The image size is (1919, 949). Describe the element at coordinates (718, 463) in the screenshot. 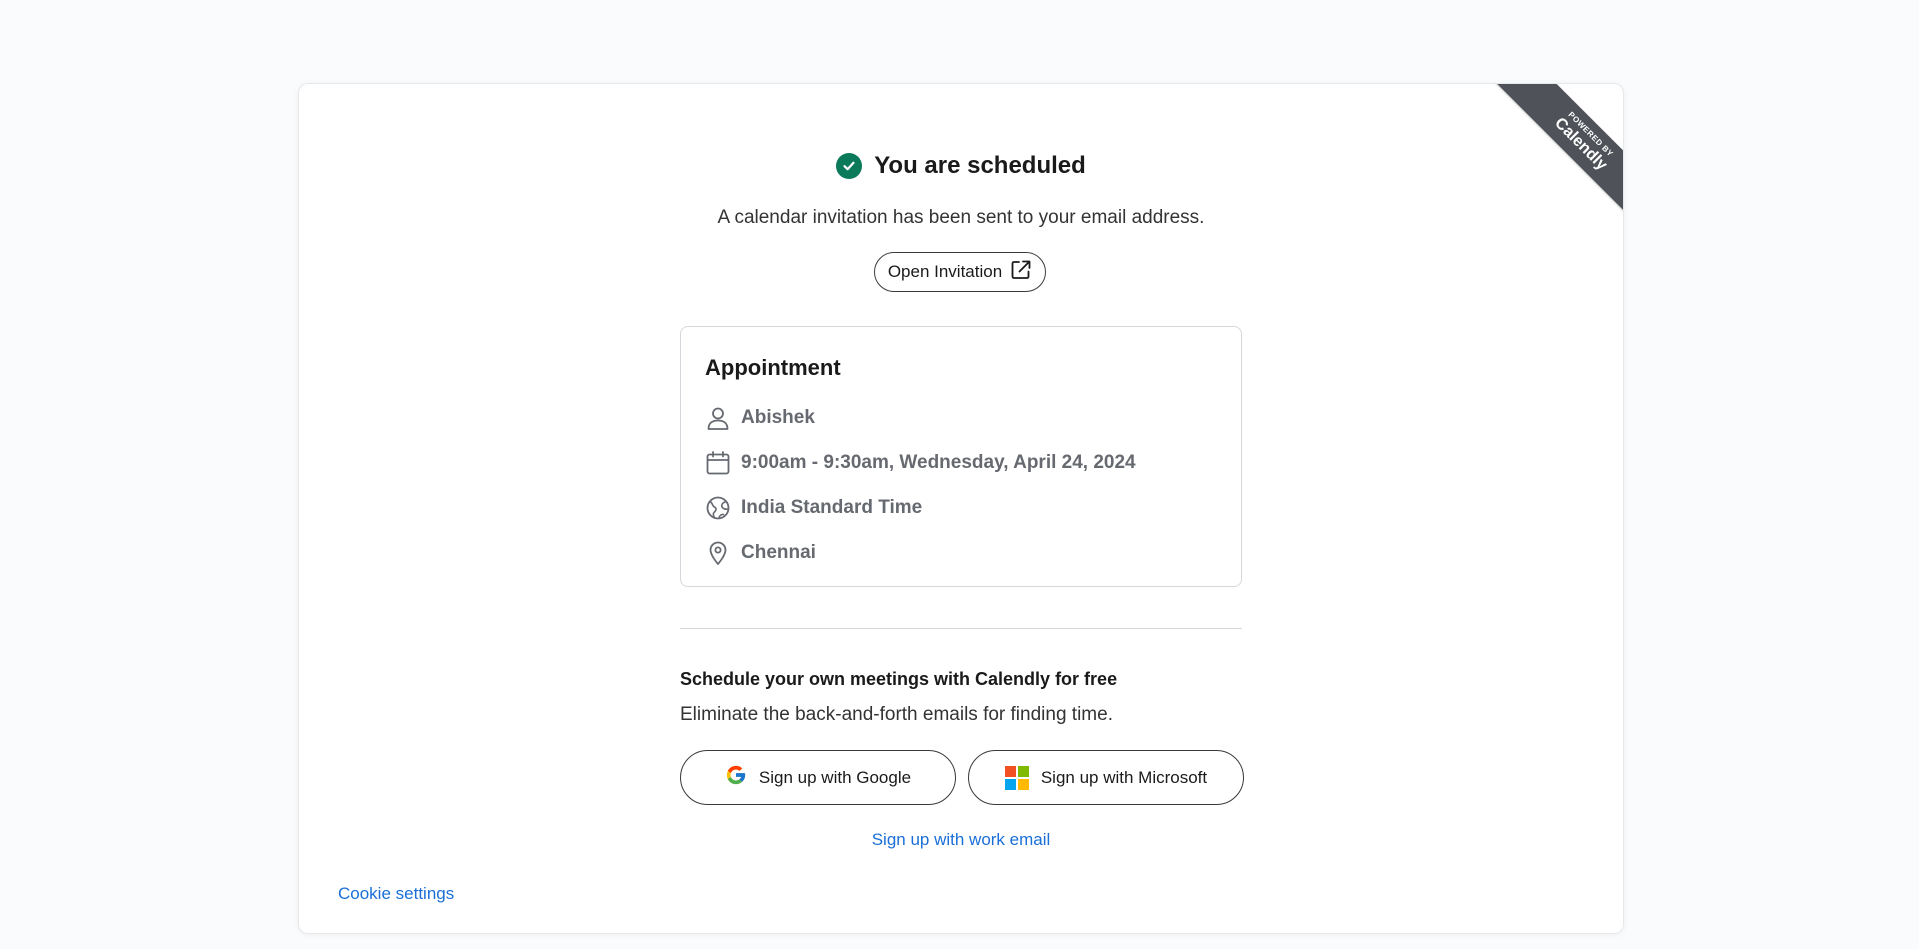

I see `calendar-icon` at that location.